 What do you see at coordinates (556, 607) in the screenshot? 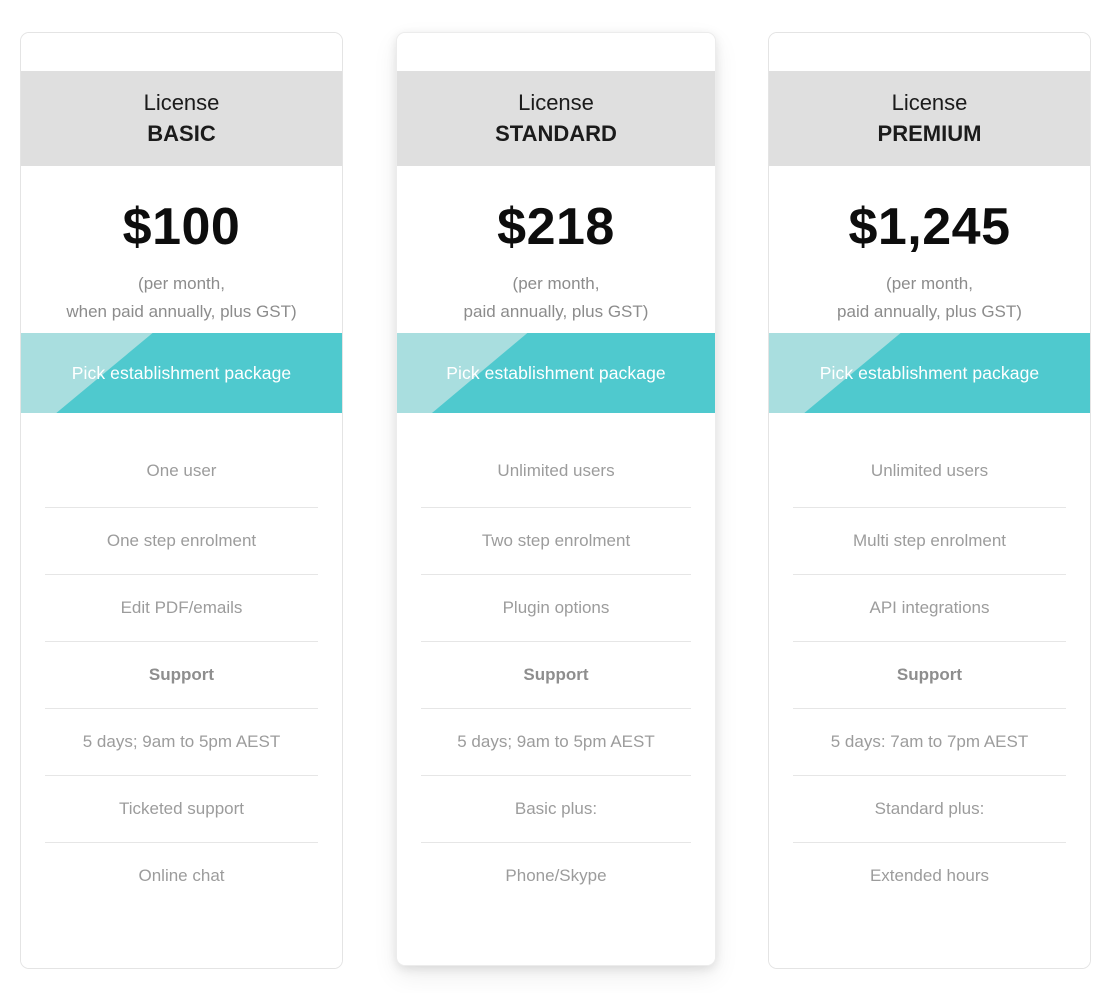
I see `feature-row: Plugin options` at bounding box center [556, 607].